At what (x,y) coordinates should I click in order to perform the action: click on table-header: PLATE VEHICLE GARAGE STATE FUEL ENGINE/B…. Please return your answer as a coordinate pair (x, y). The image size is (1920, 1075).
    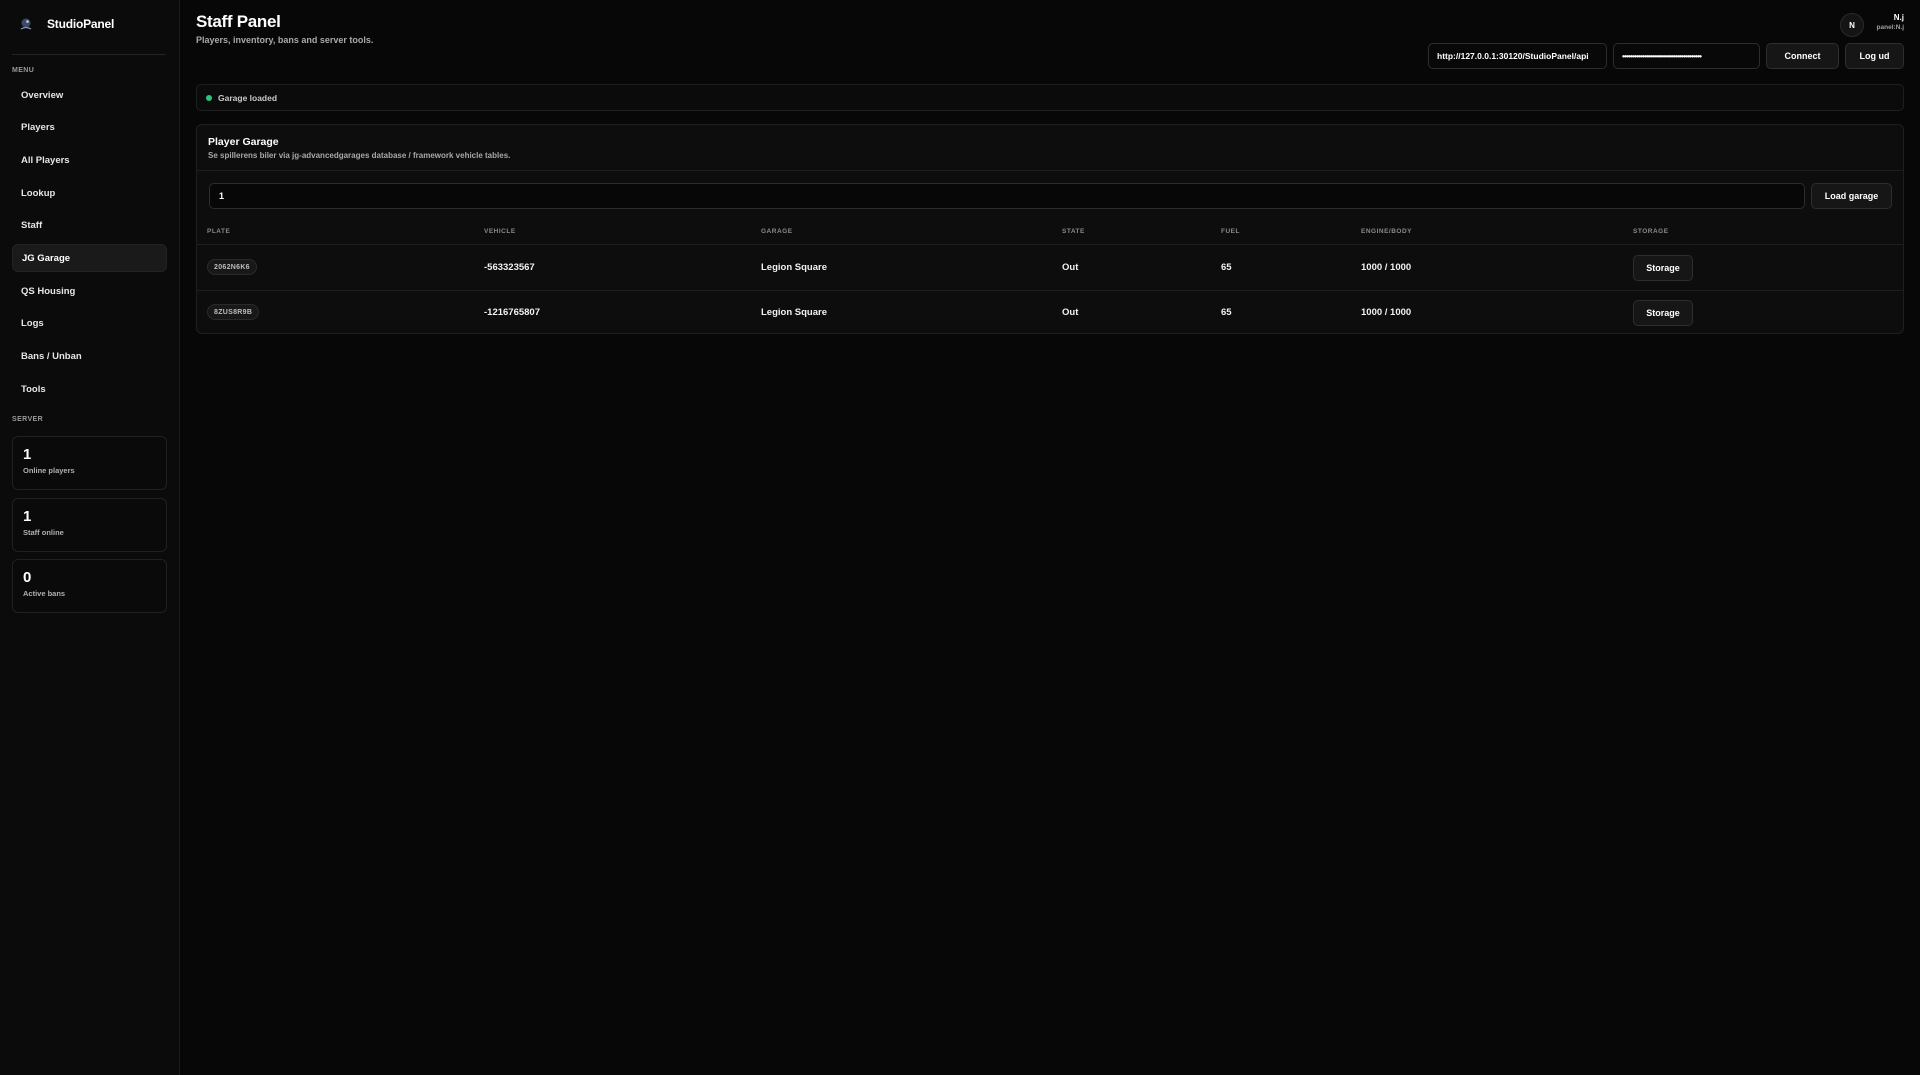
    Looking at the image, I should click on (1050, 235).